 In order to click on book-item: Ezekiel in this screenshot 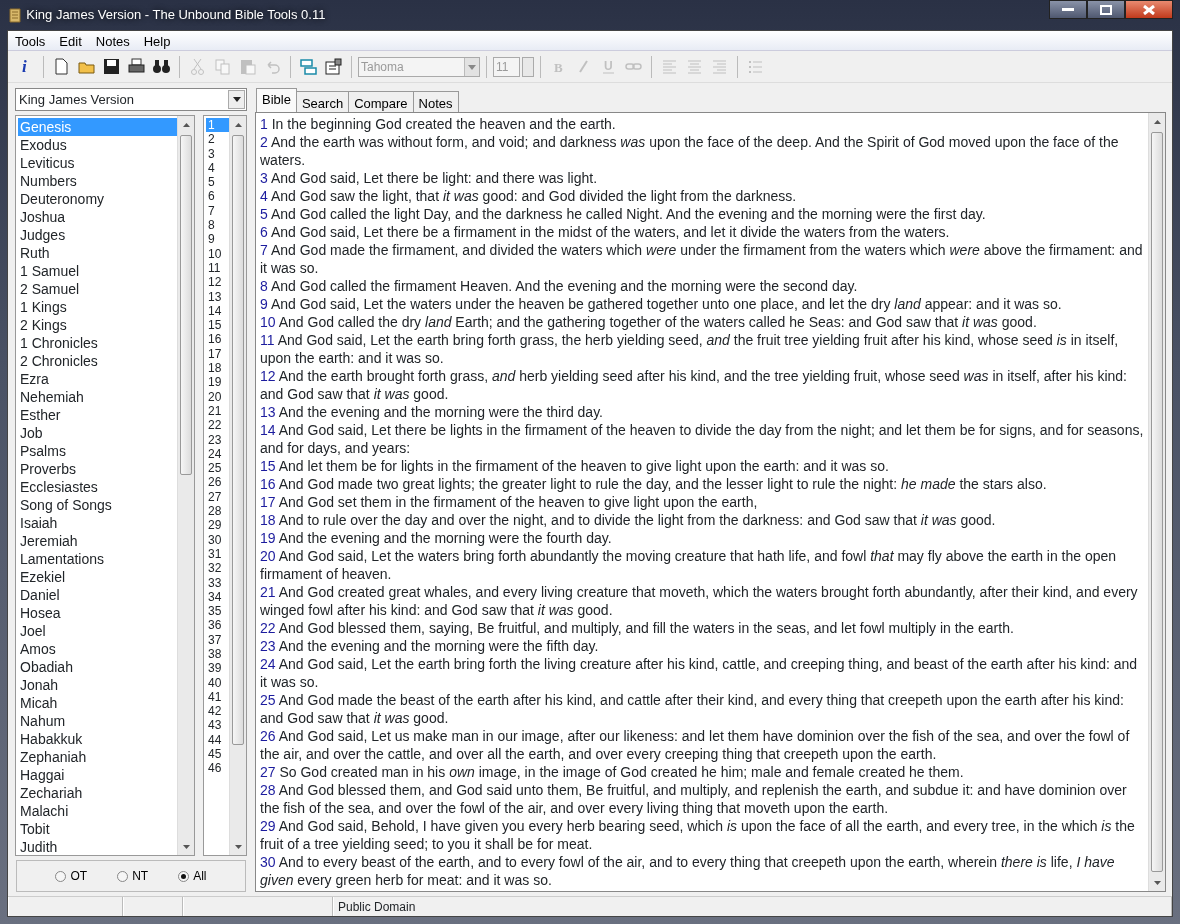, I will do `click(97, 577)`.